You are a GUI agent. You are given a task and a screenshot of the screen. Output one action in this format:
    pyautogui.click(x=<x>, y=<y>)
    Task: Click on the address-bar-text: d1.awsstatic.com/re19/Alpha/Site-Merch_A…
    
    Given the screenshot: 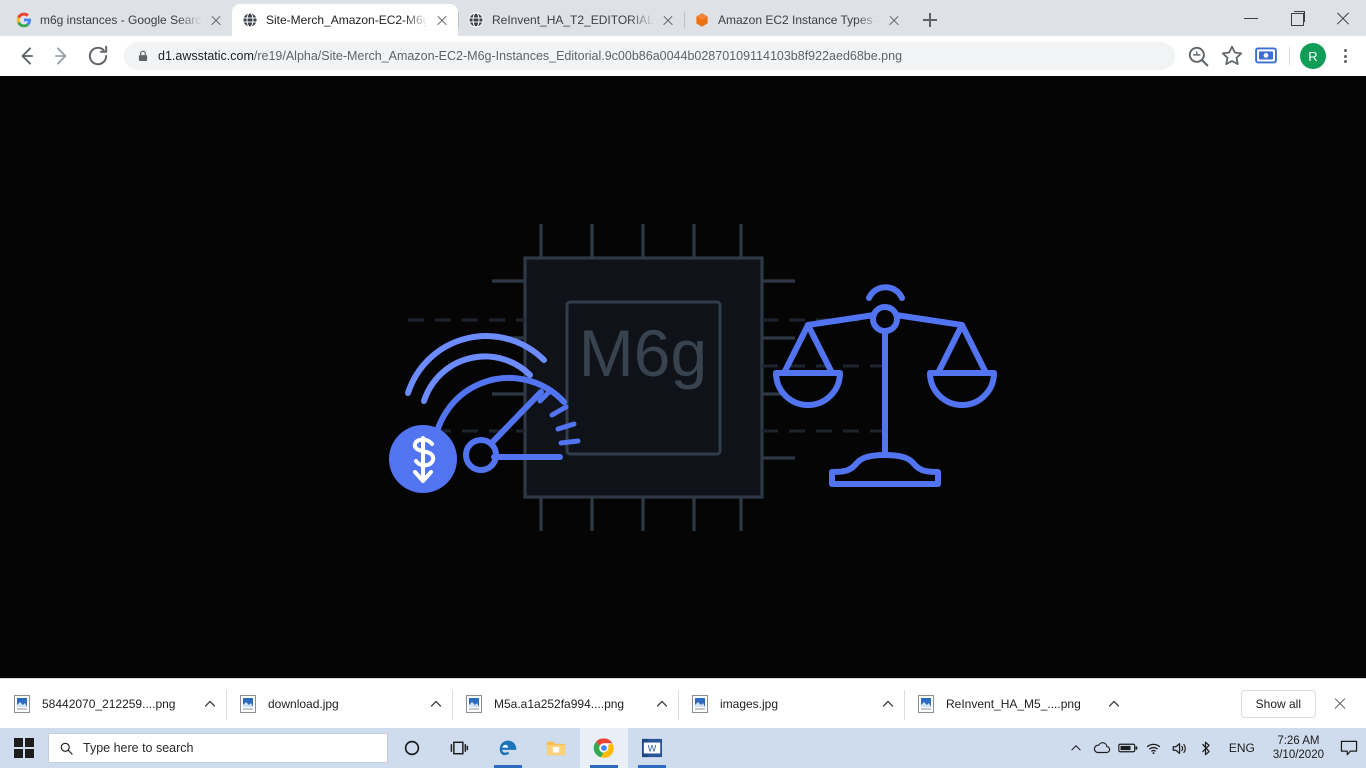 What is the action you would take?
    pyautogui.click(x=530, y=56)
    